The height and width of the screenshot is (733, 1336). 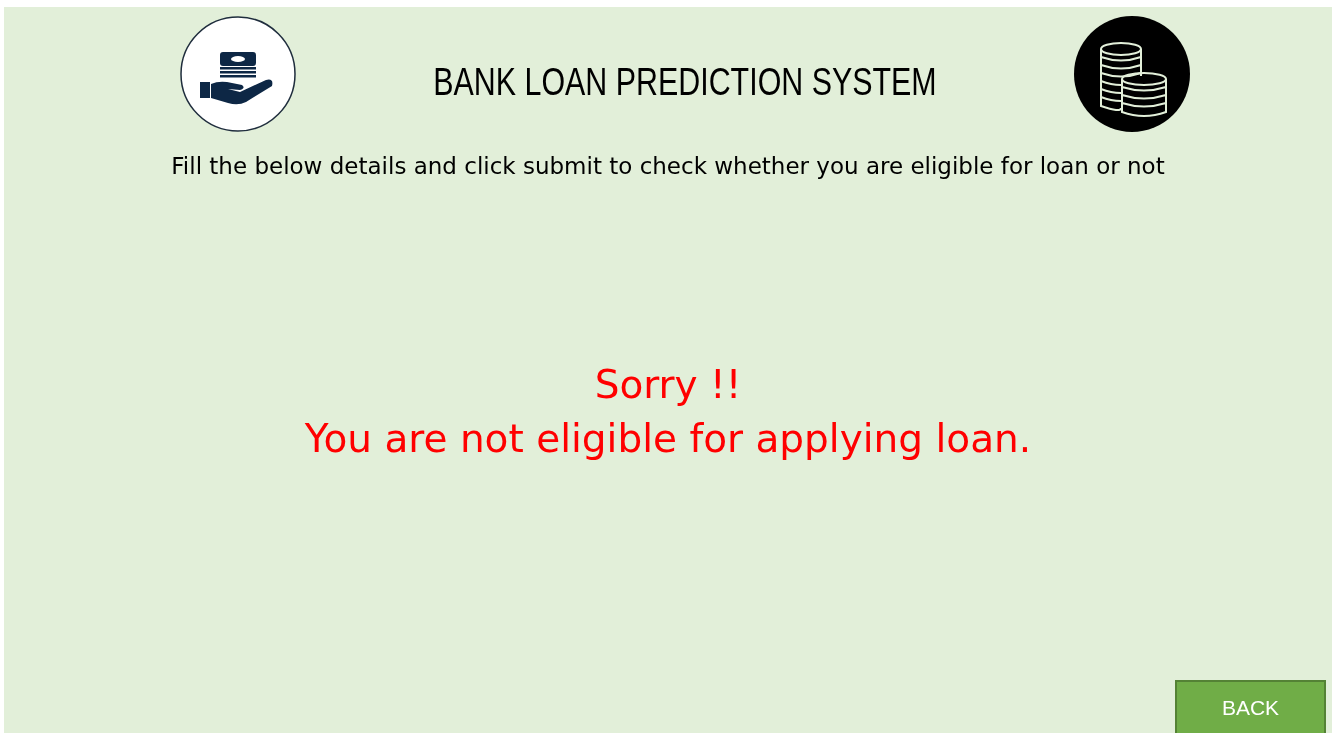 What do you see at coordinates (238, 73) in the screenshot?
I see `money-hand-icon` at bounding box center [238, 73].